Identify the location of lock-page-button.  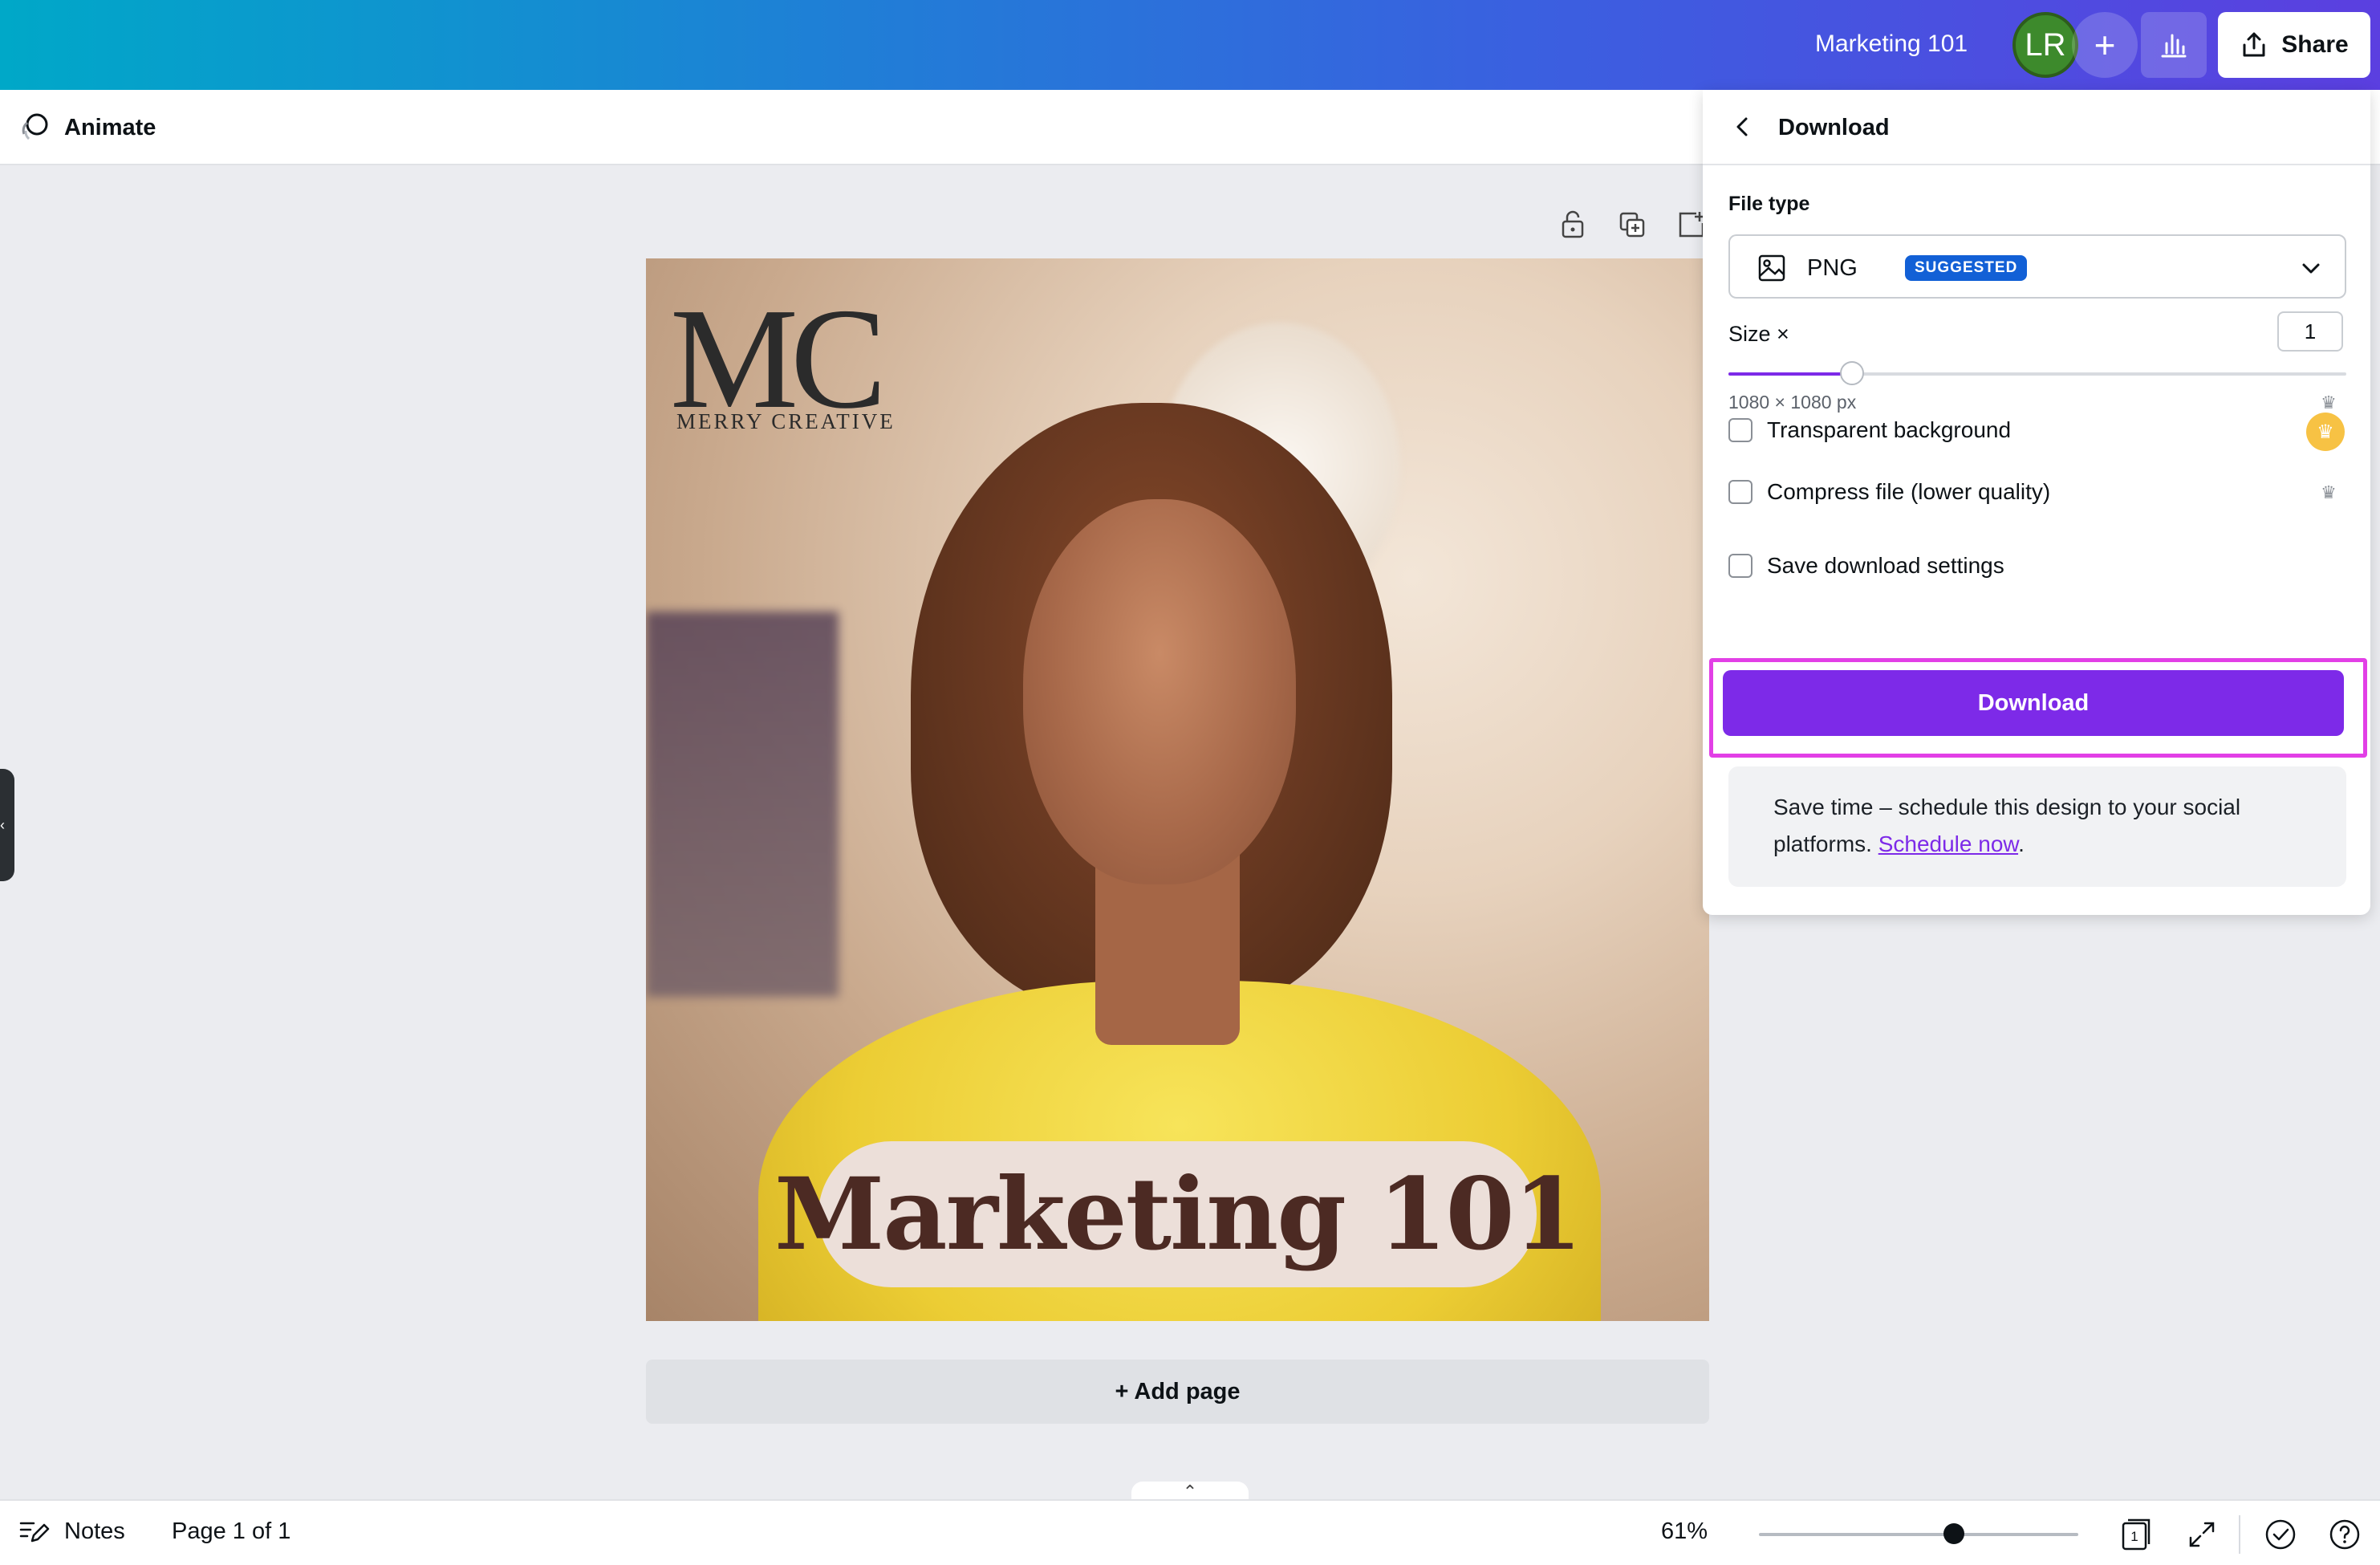
(1573, 225).